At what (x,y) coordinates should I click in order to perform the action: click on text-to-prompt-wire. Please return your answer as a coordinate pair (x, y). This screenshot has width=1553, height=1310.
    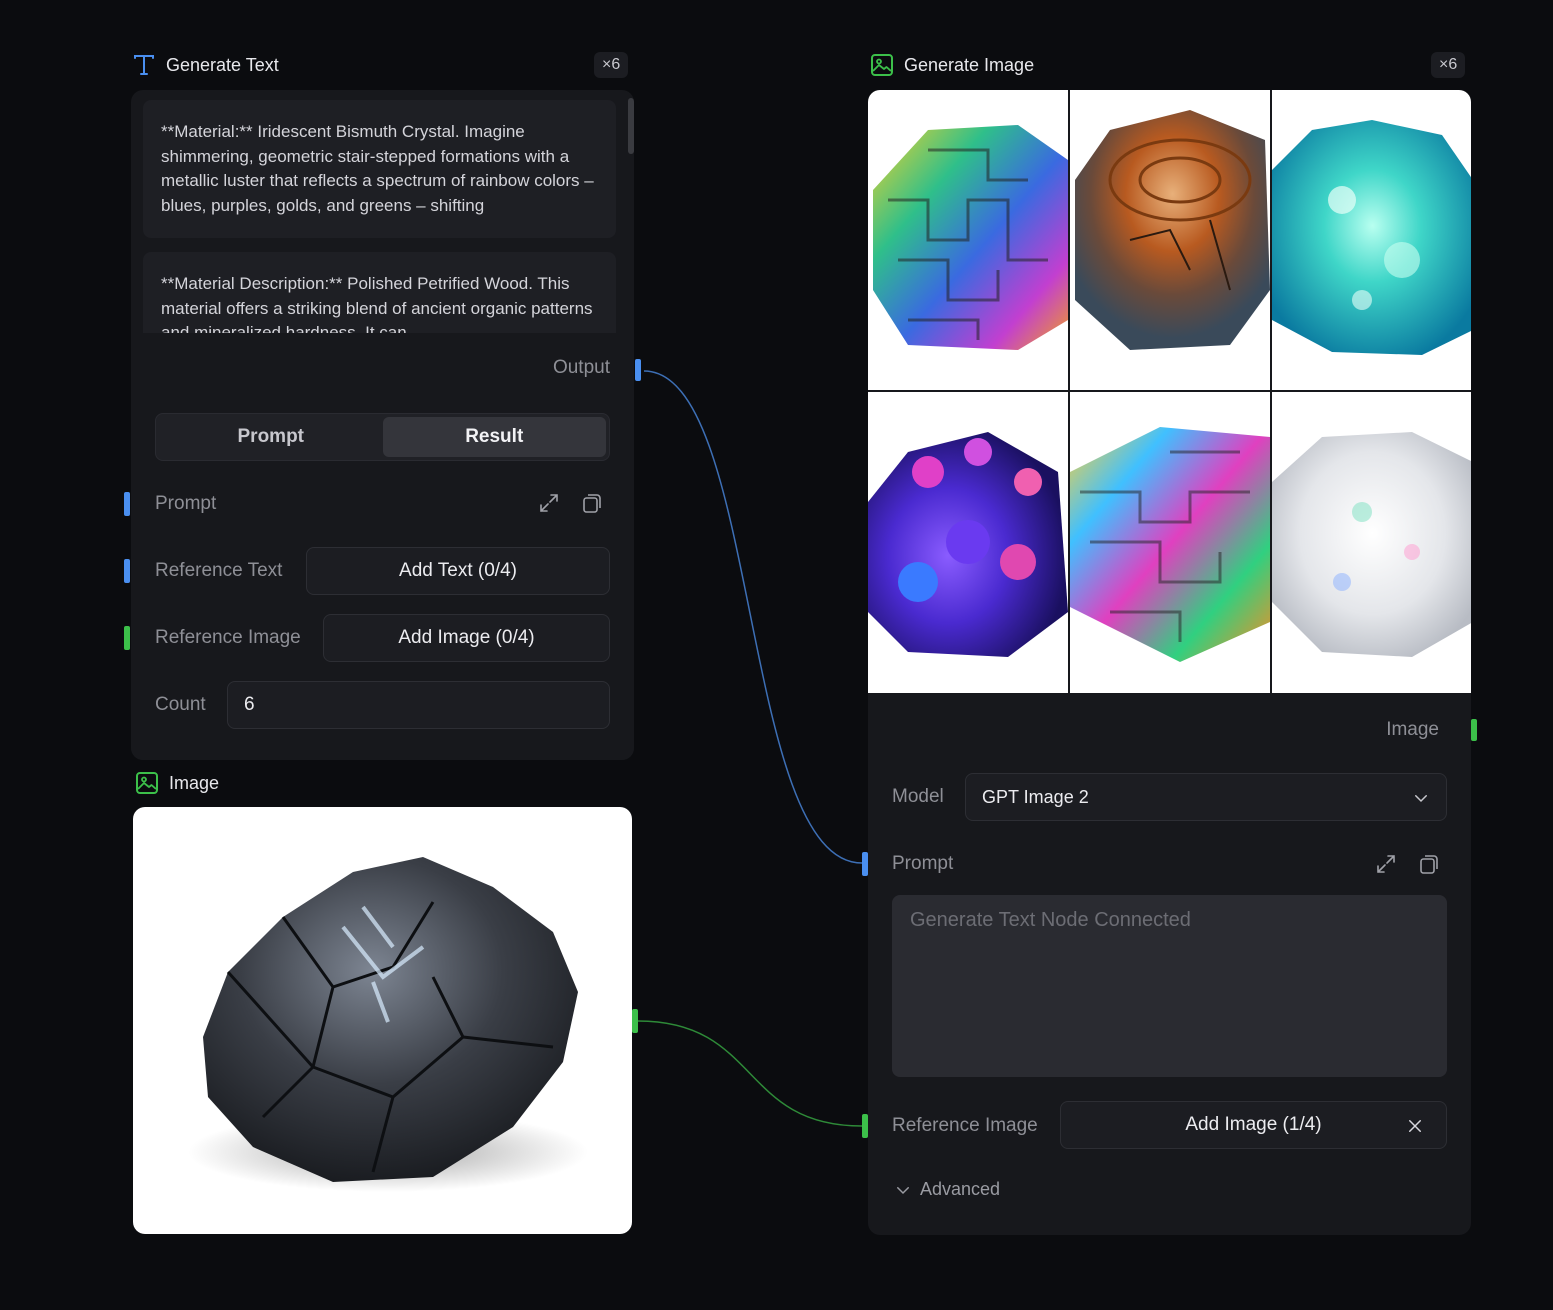
    Looking at the image, I should click on (753, 617).